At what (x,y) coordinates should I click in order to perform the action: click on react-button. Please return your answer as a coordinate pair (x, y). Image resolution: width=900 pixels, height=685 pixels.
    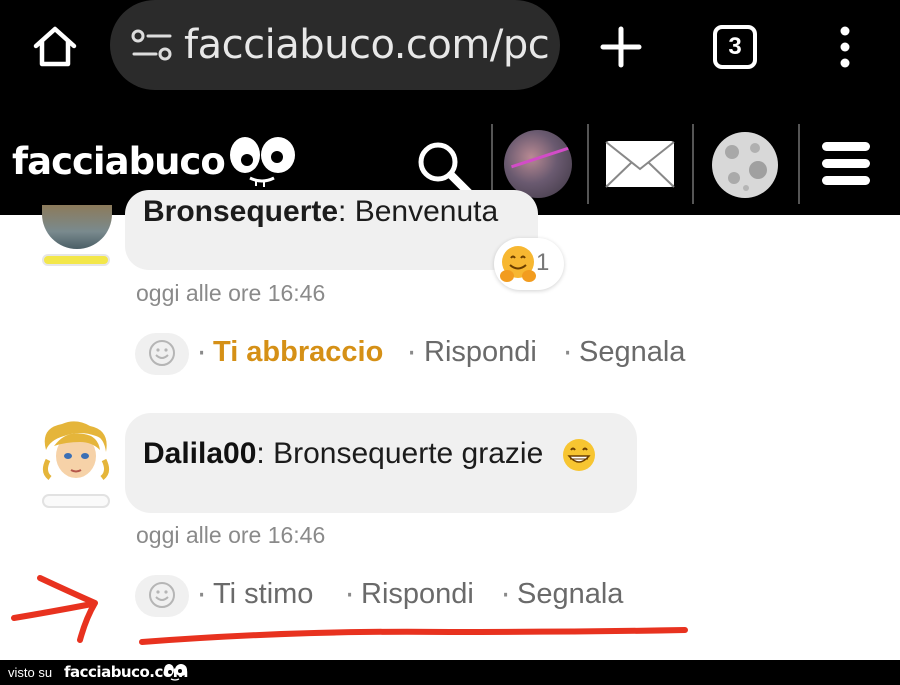
    Looking at the image, I should click on (162, 354).